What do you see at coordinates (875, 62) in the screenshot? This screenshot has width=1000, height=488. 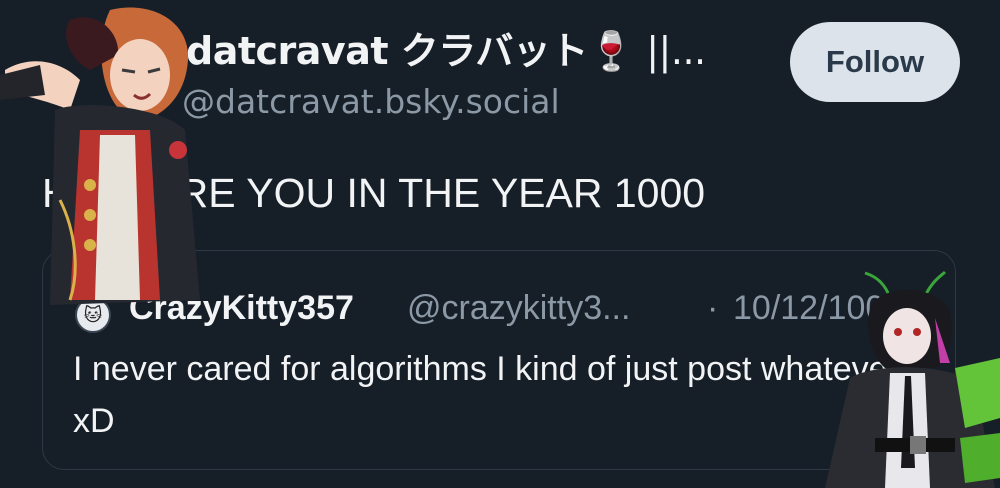 I see `follow-button: Follow` at bounding box center [875, 62].